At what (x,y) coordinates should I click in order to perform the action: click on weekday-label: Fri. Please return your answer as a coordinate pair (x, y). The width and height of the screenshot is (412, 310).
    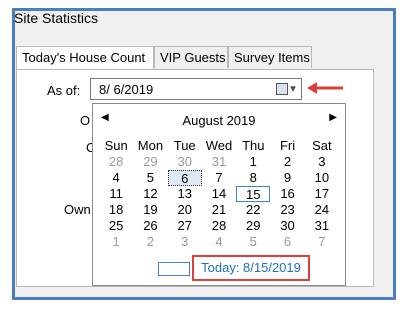
    Looking at the image, I should click on (287, 145).